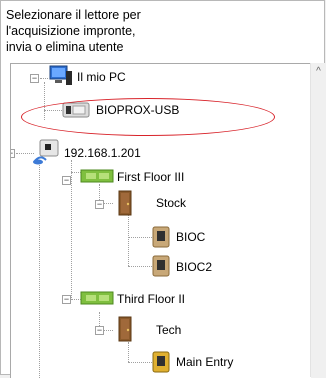 The image size is (326, 378). Describe the element at coordinates (65, 47) in the screenshot. I see `caption-line-3: invia o elimina utente` at that location.